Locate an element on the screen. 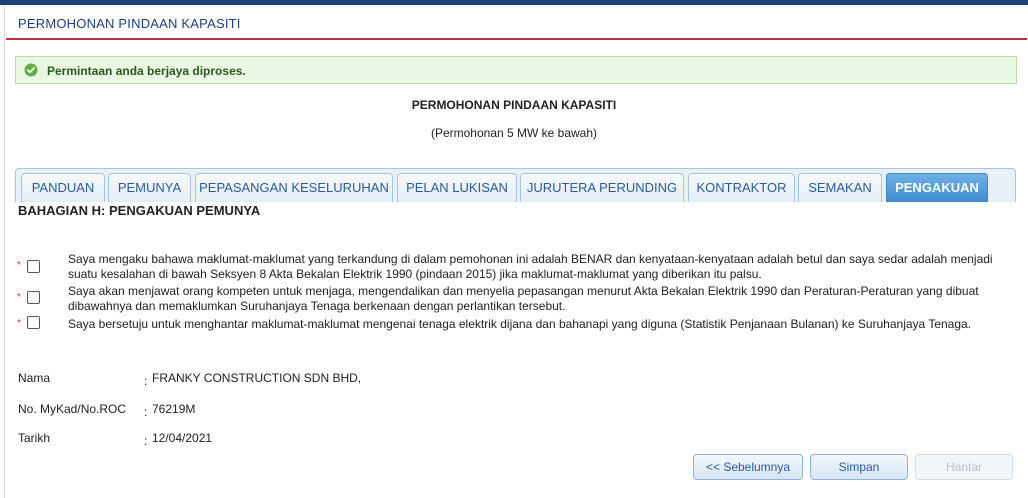 Image resolution: width=1028 pixels, height=498 pixels. roc-value: 76219M is located at coordinates (174, 409).